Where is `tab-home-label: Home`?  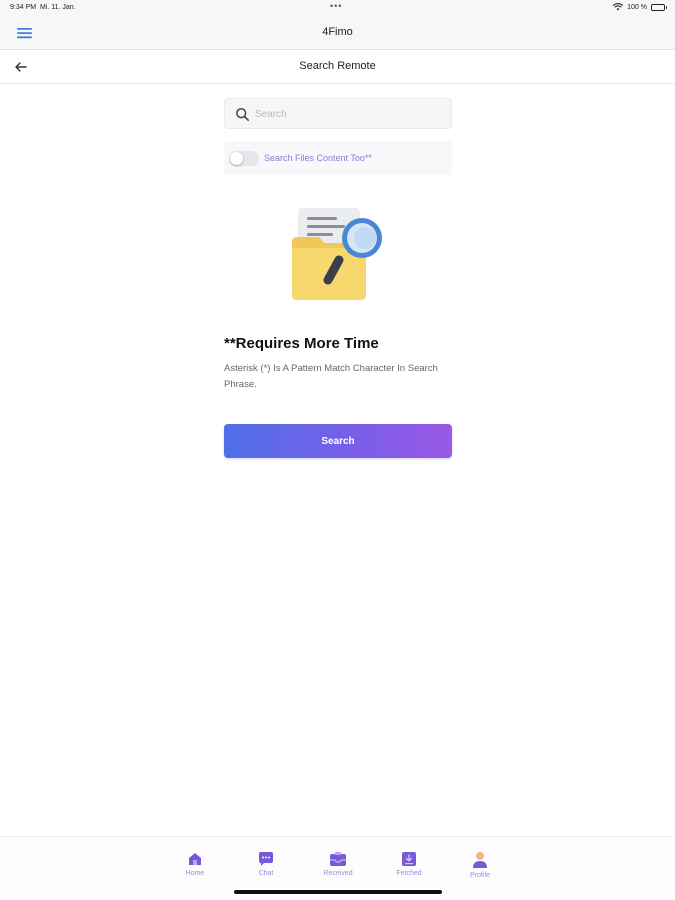 tab-home-label: Home is located at coordinates (195, 873).